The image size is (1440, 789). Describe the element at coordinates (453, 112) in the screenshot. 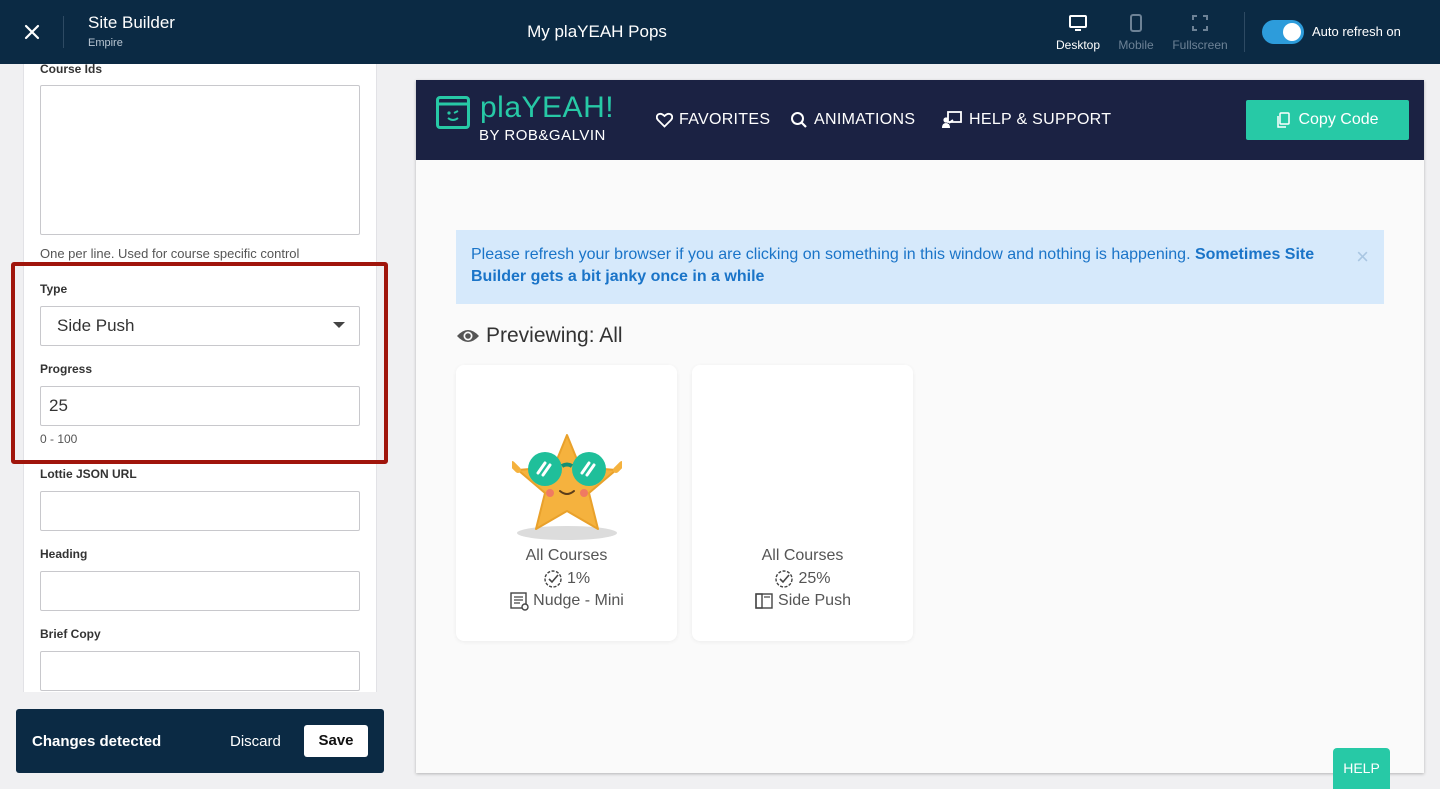

I see `logo-icon` at that location.